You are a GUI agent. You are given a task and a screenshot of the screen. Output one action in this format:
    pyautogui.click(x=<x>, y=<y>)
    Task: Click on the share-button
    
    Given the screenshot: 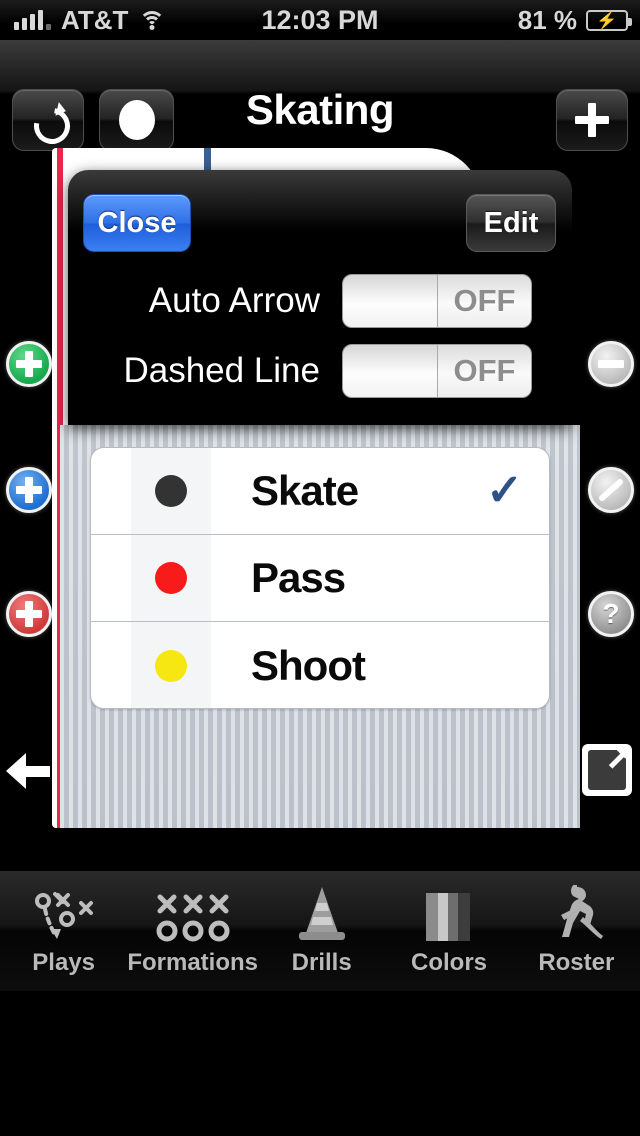 What is the action you would take?
    pyautogui.click(x=608, y=768)
    